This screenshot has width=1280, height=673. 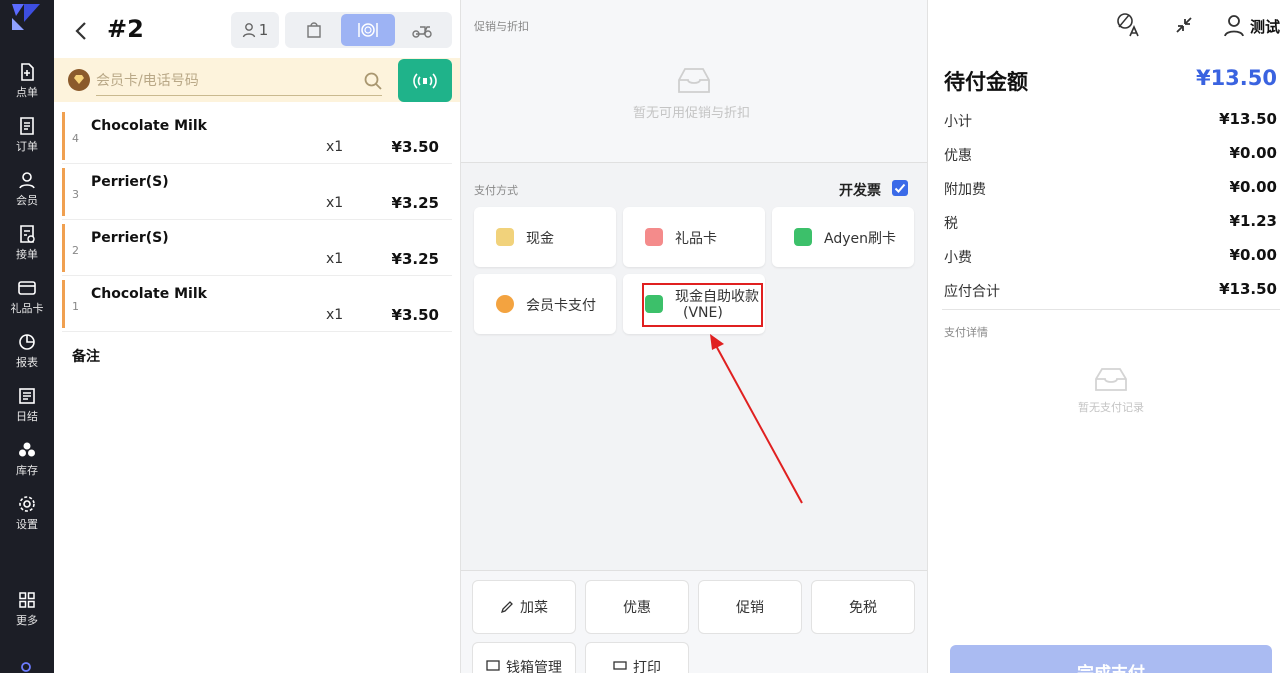 I want to click on nav-item-settings: 设置, so click(x=27, y=512).